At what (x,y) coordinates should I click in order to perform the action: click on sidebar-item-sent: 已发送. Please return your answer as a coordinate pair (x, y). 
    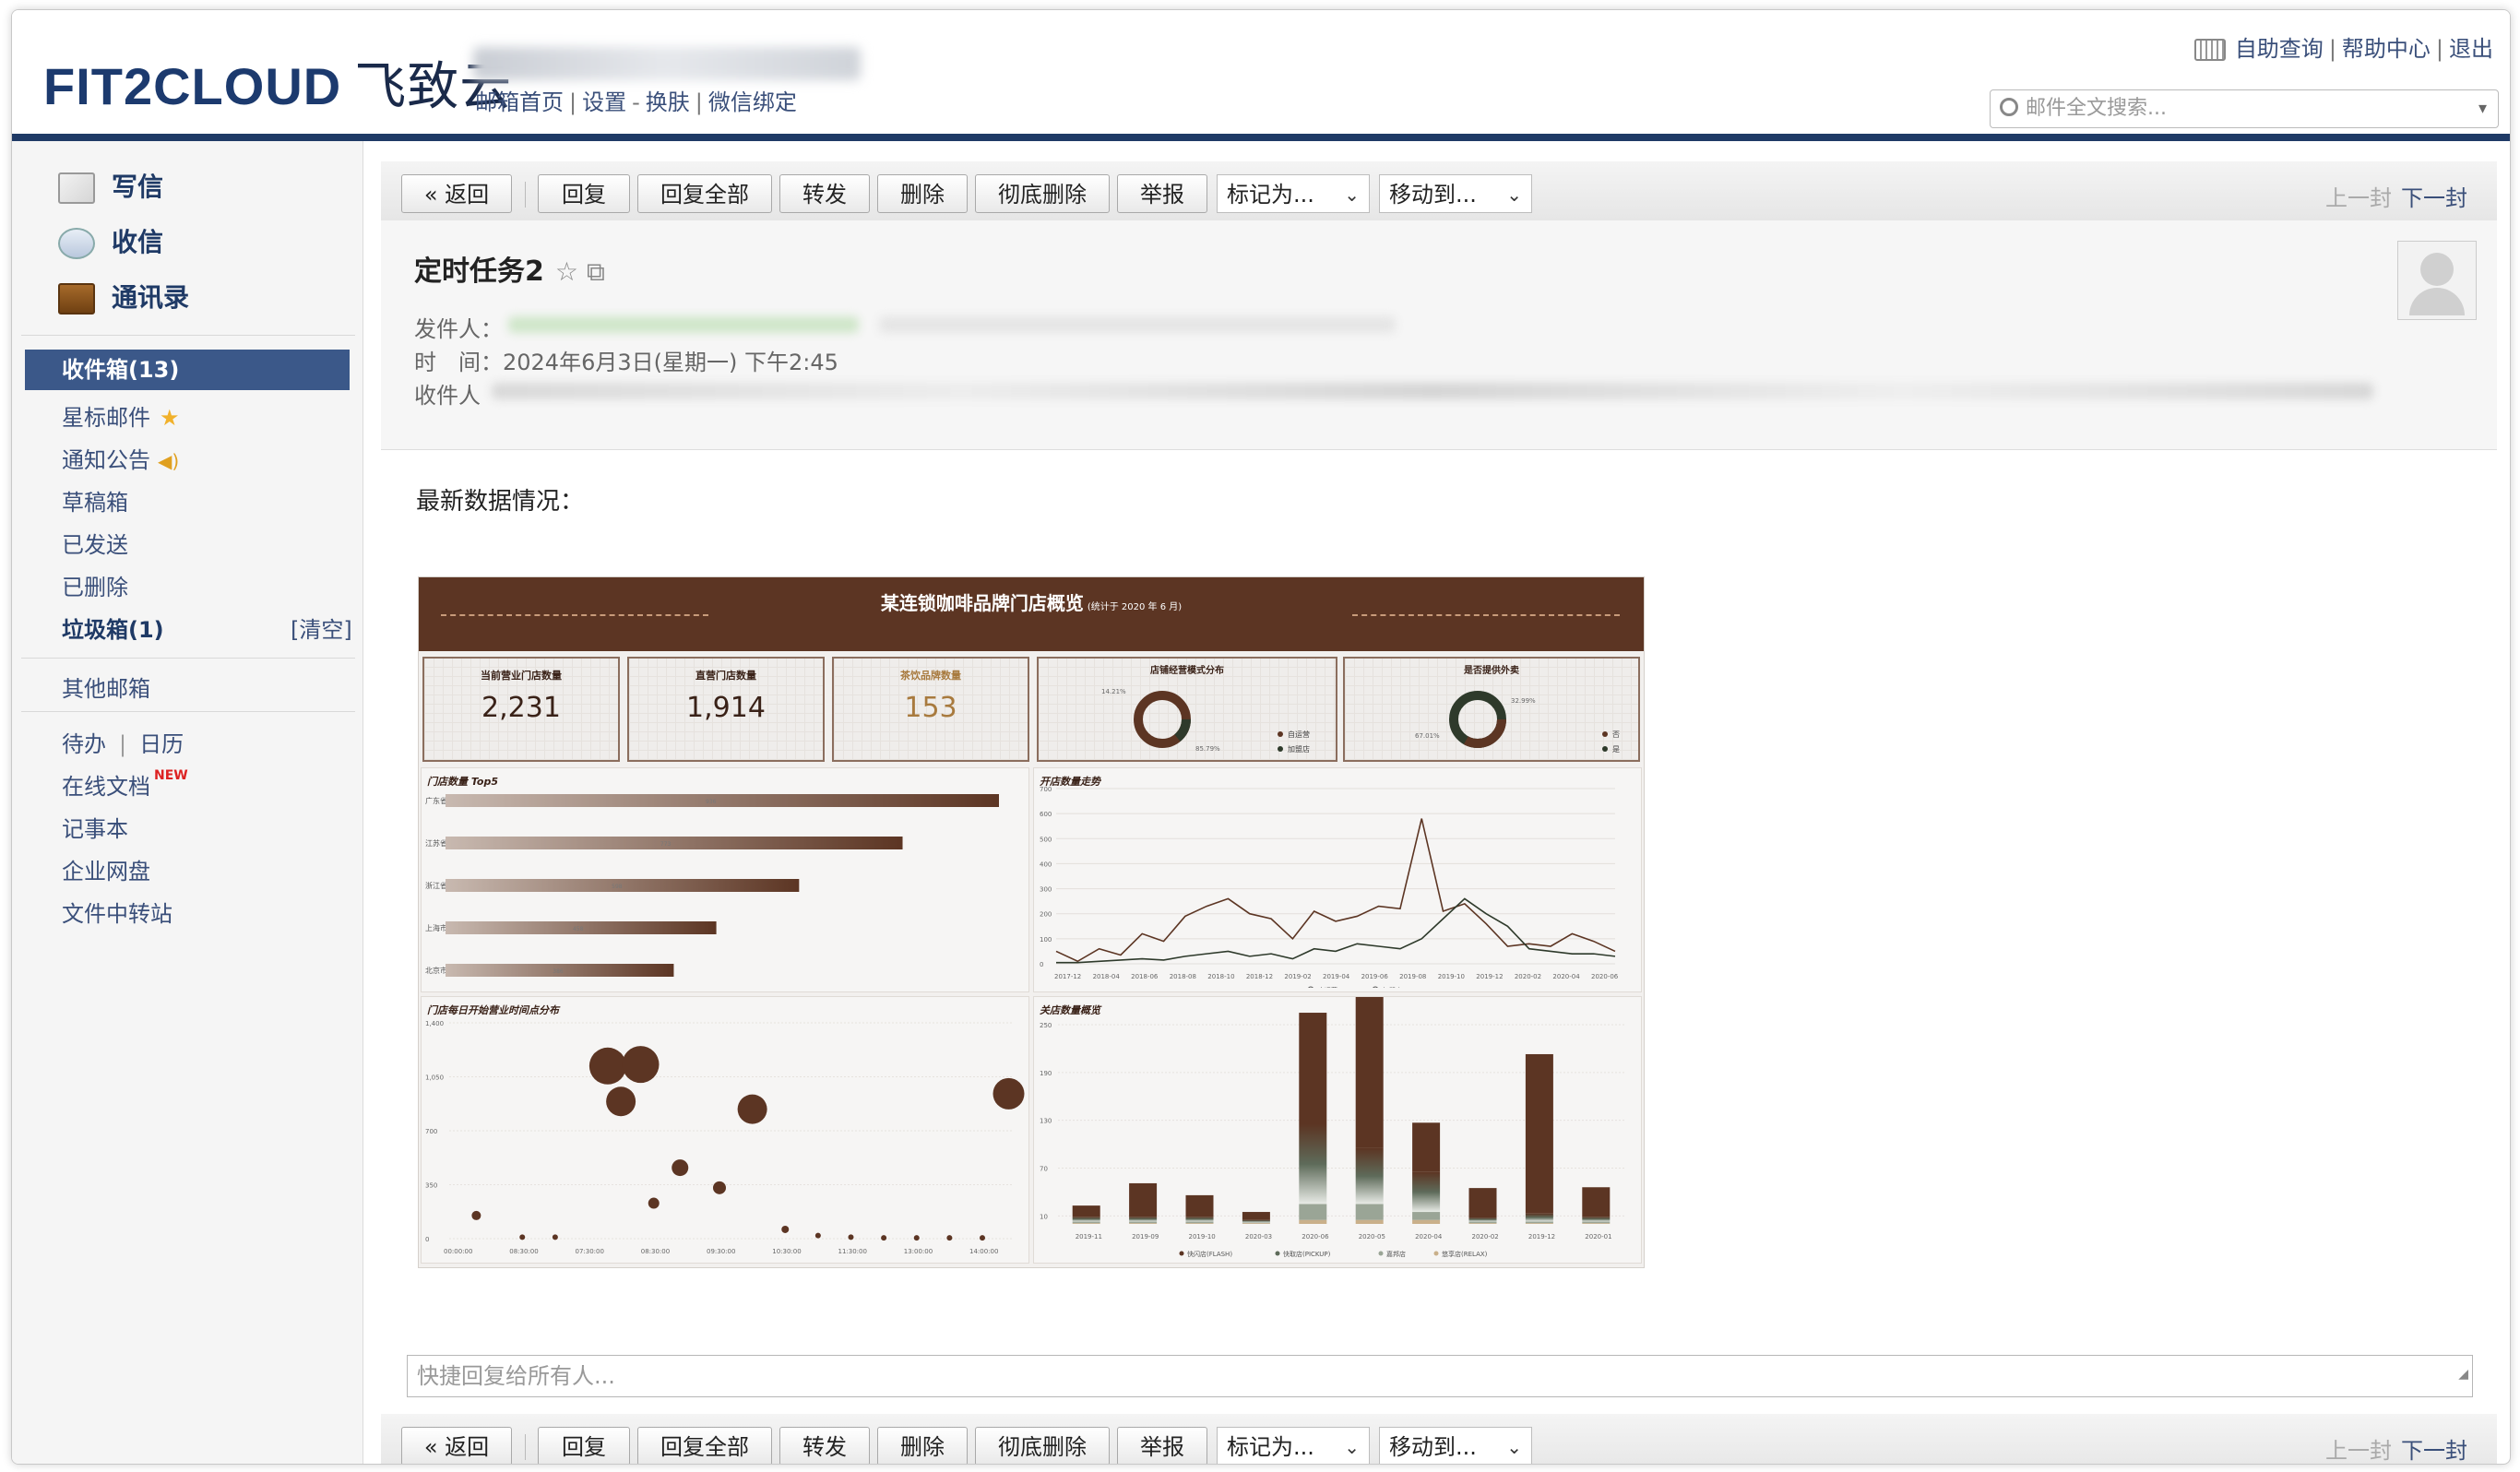
    Looking at the image, I should click on (95, 543).